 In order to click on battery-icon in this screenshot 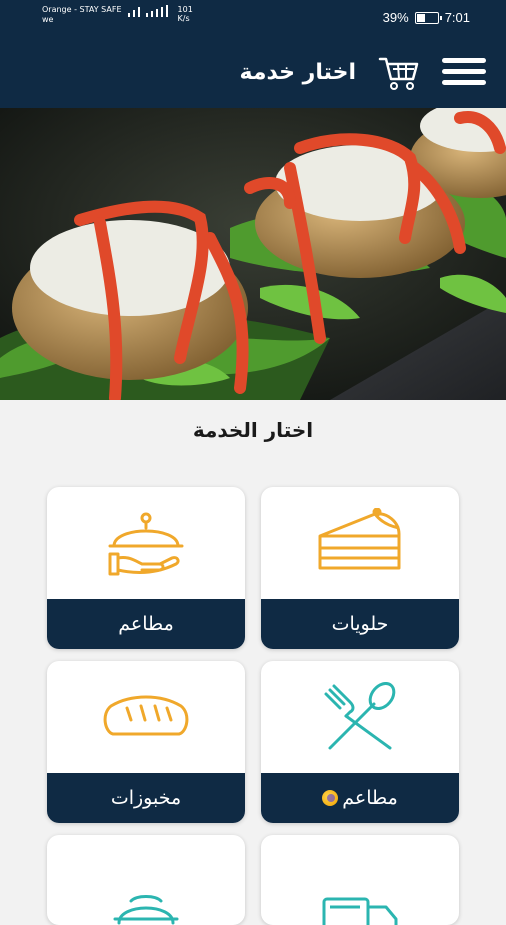, I will do `click(428, 17)`.